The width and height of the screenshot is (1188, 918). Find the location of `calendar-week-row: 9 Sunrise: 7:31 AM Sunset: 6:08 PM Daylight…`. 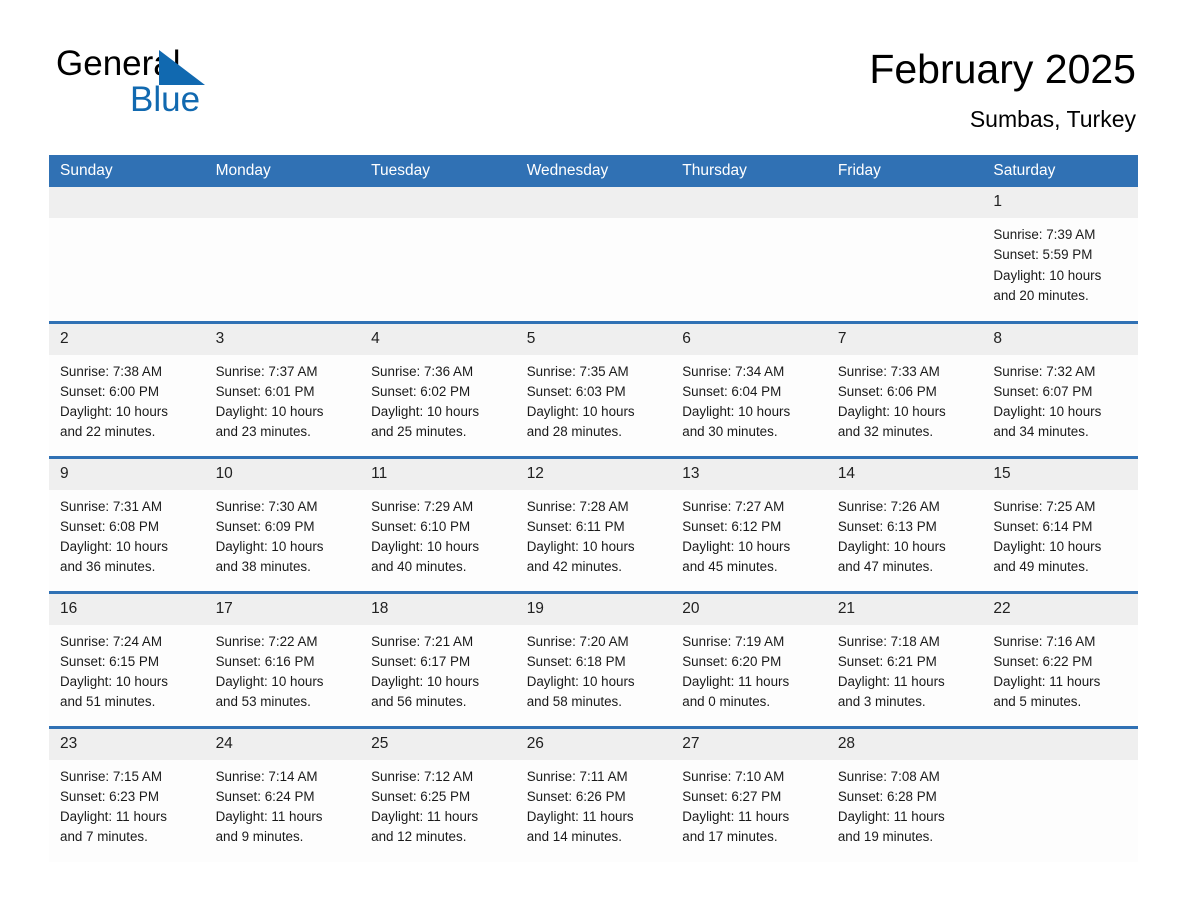

calendar-week-row: 9 Sunrise: 7:31 AM Sunset: 6:08 PM Daylight… is located at coordinates (593, 523).